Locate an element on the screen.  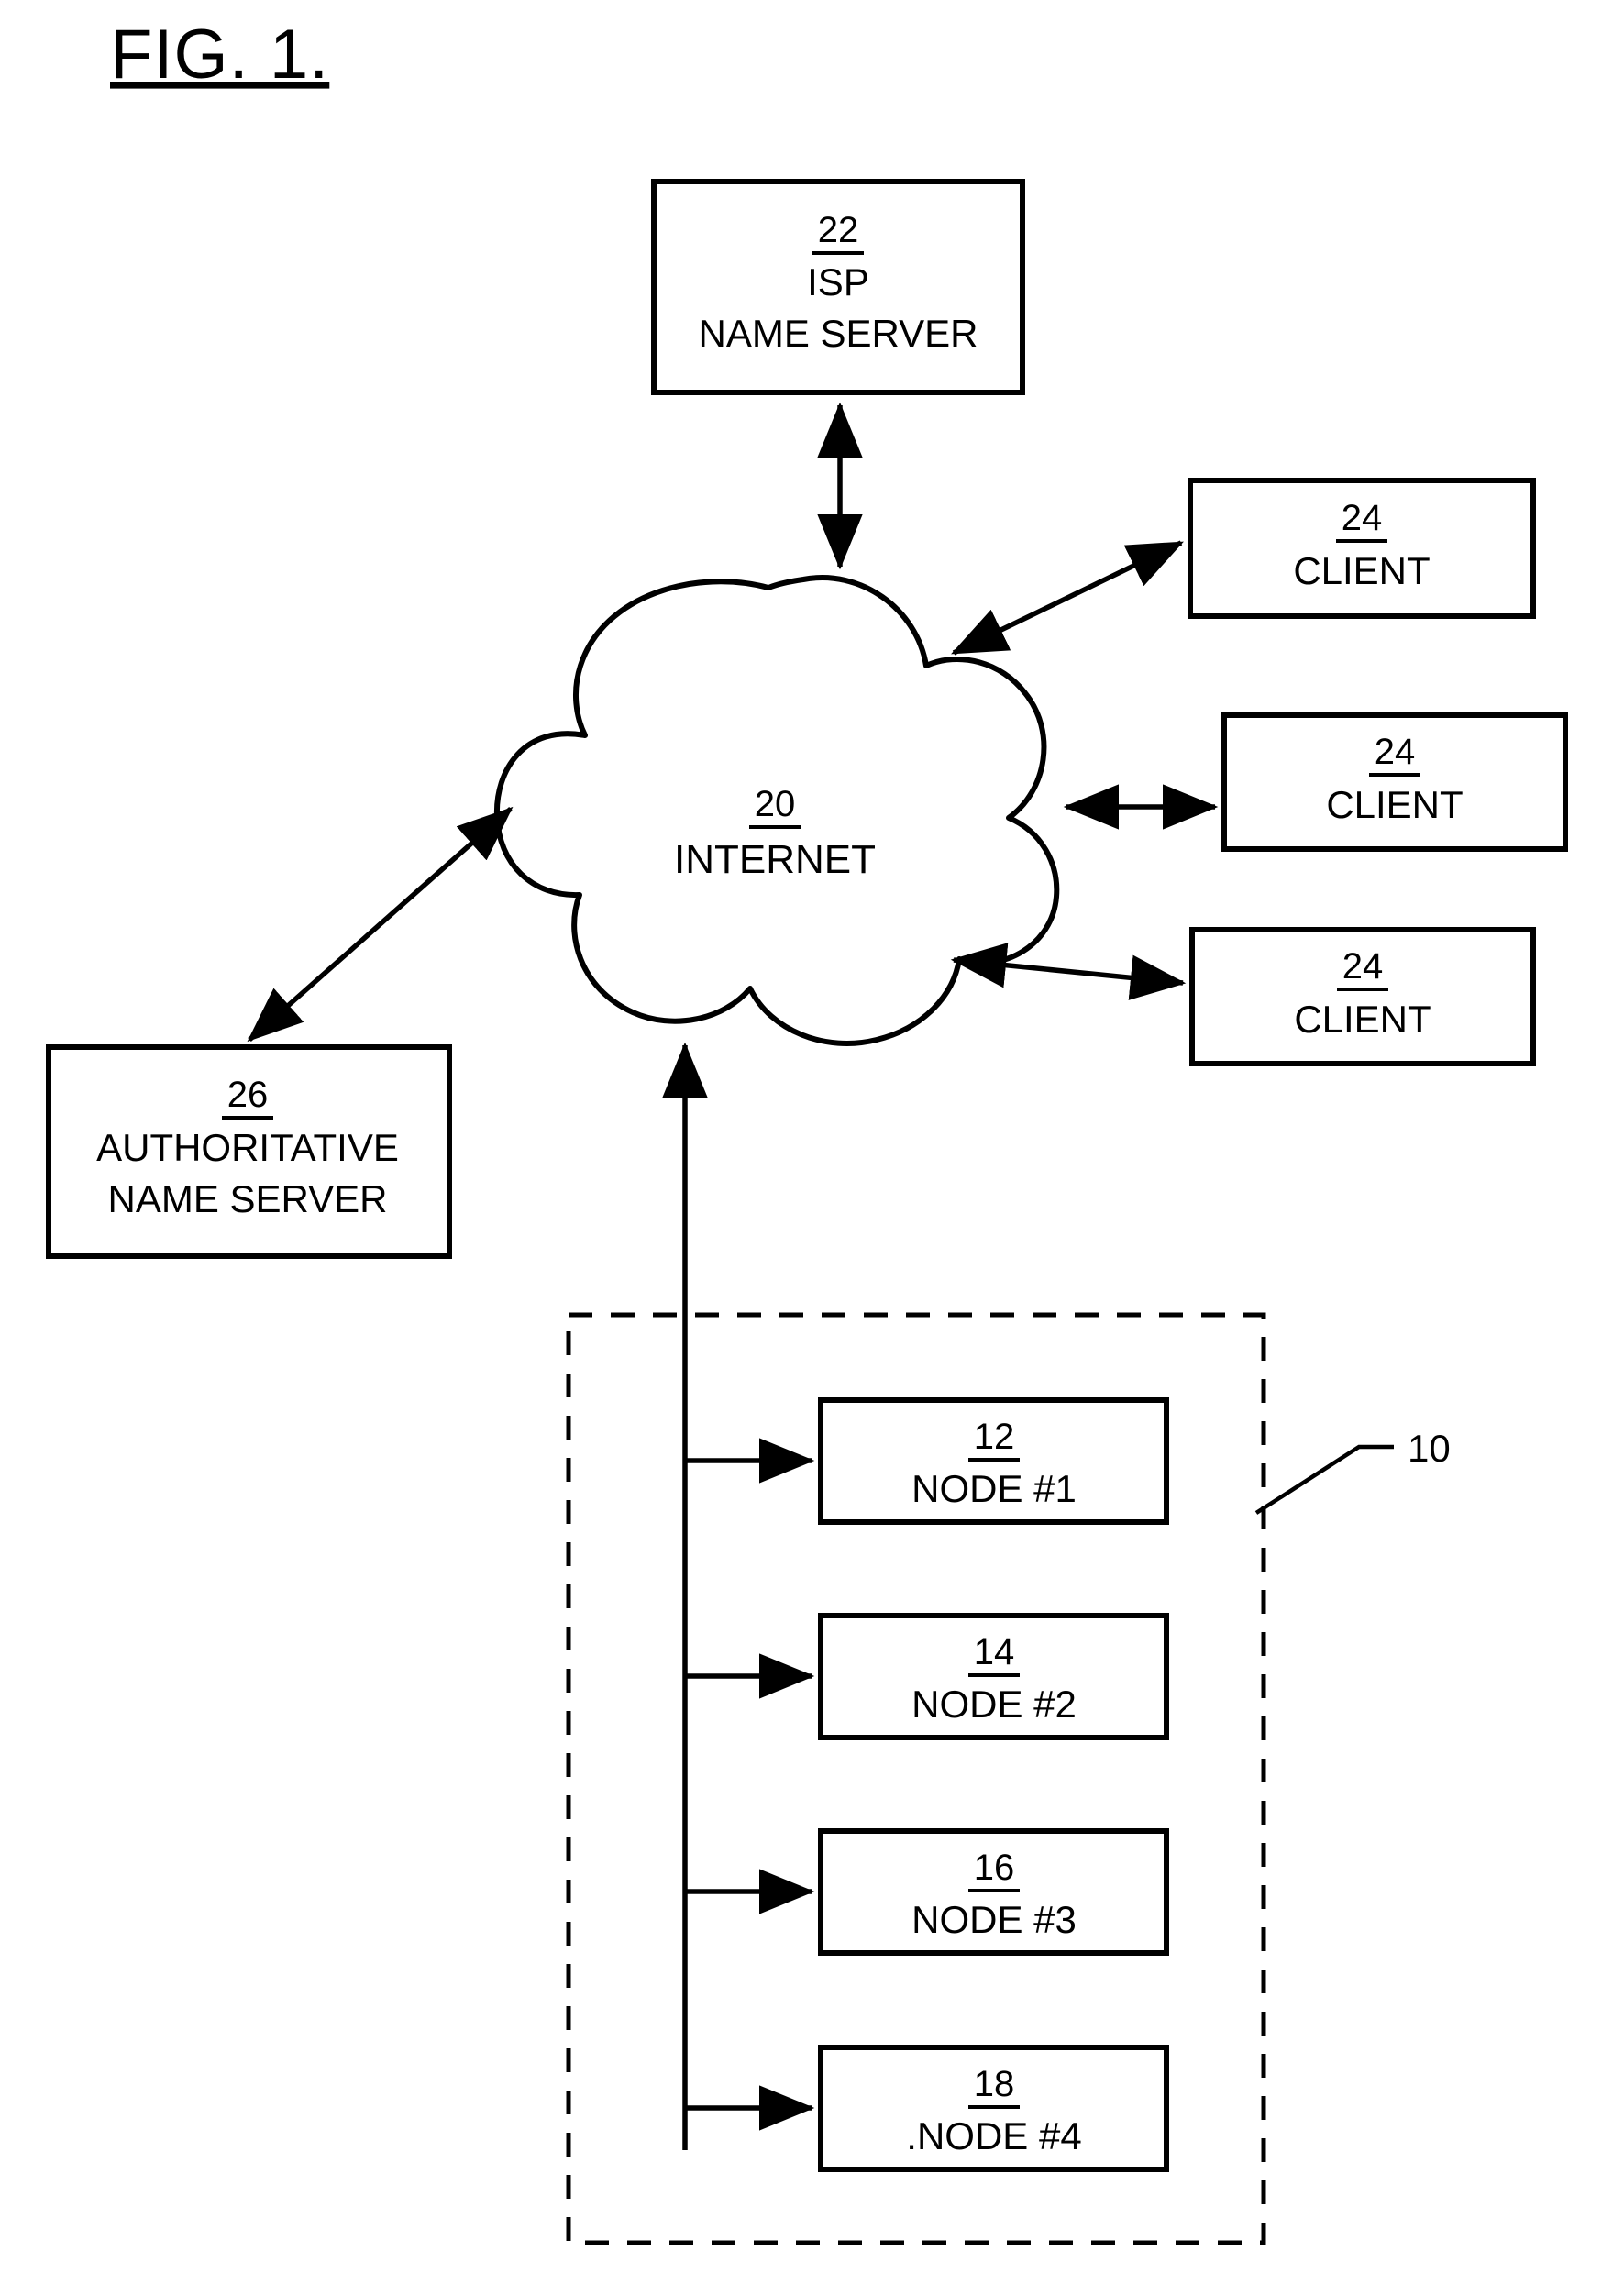
block-node-1: 12 NODE #1 is located at coordinates (993, 1461).